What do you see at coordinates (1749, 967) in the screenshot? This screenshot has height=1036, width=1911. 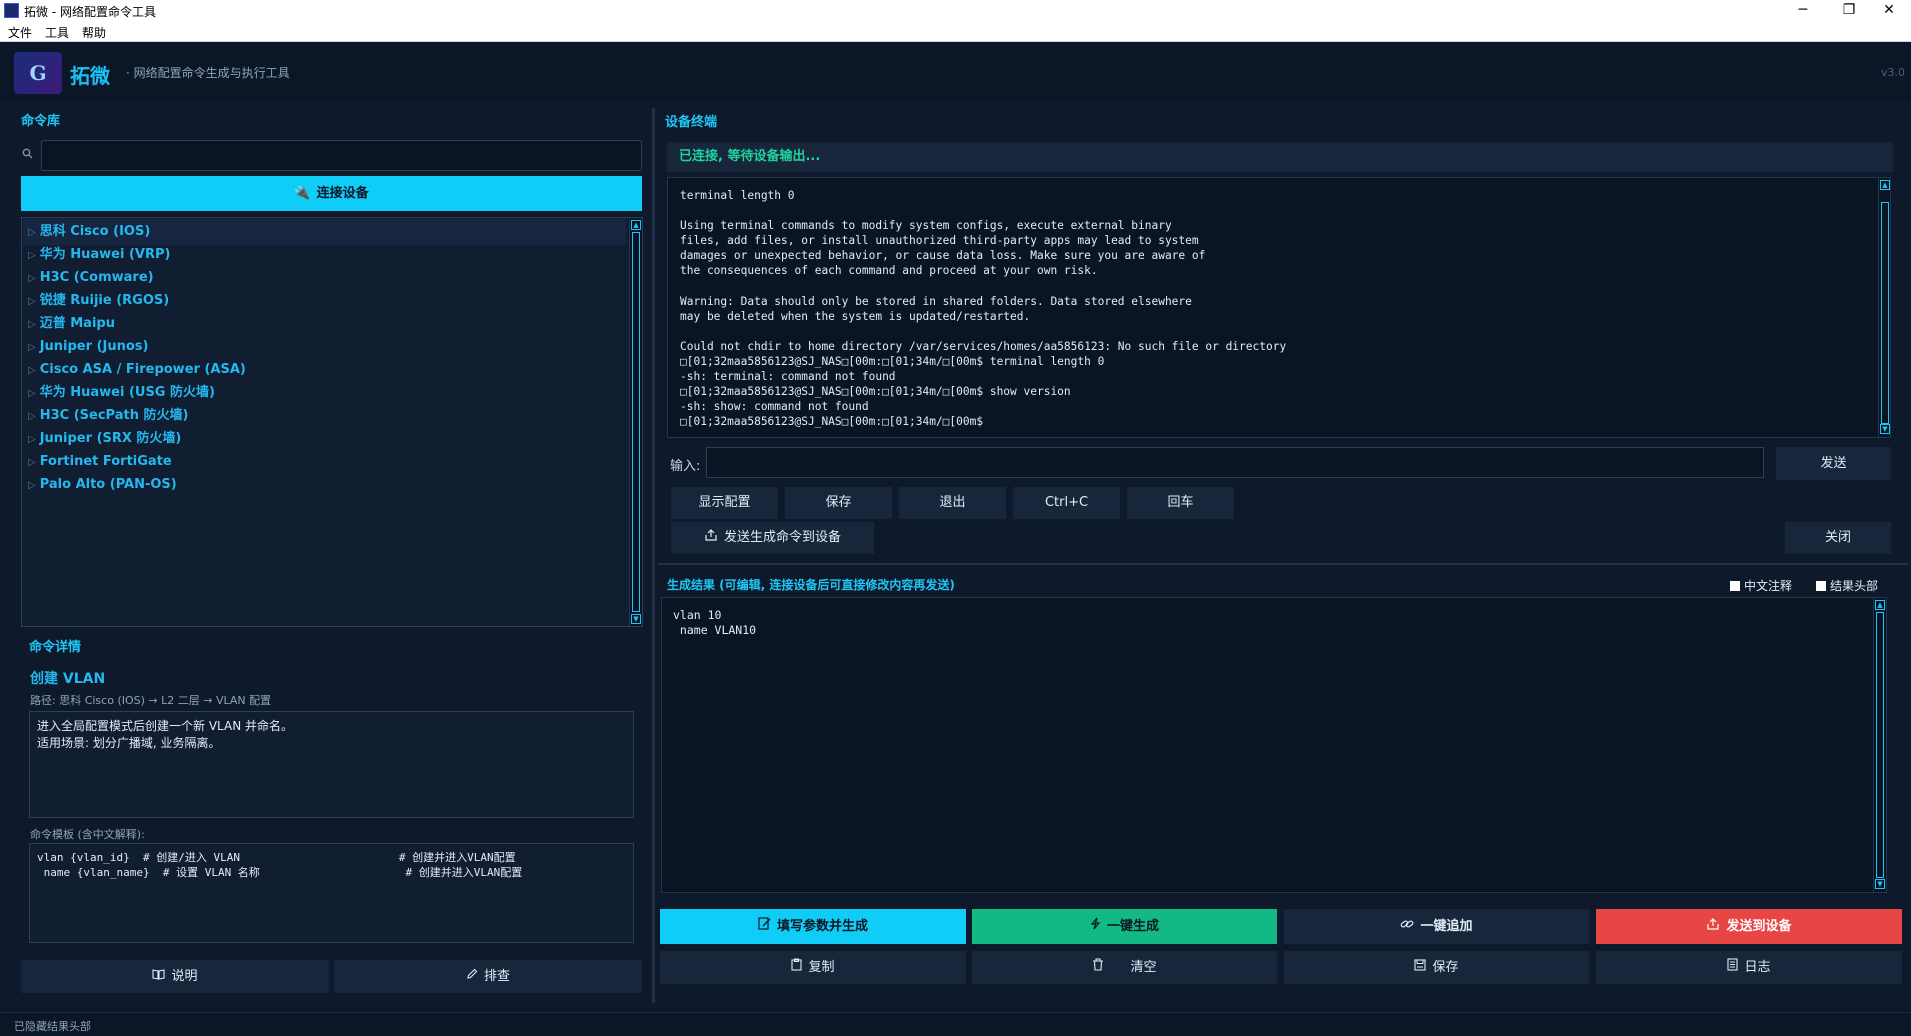 I see `log-button: 日志` at bounding box center [1749, 967].